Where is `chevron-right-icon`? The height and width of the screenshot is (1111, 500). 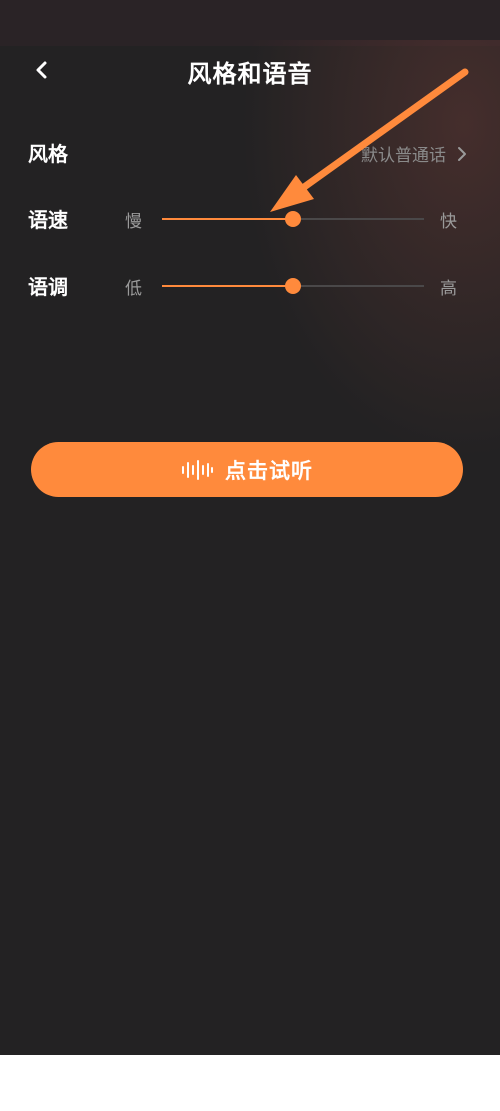
chevron-right-icon is located at coordinates (462, 153).